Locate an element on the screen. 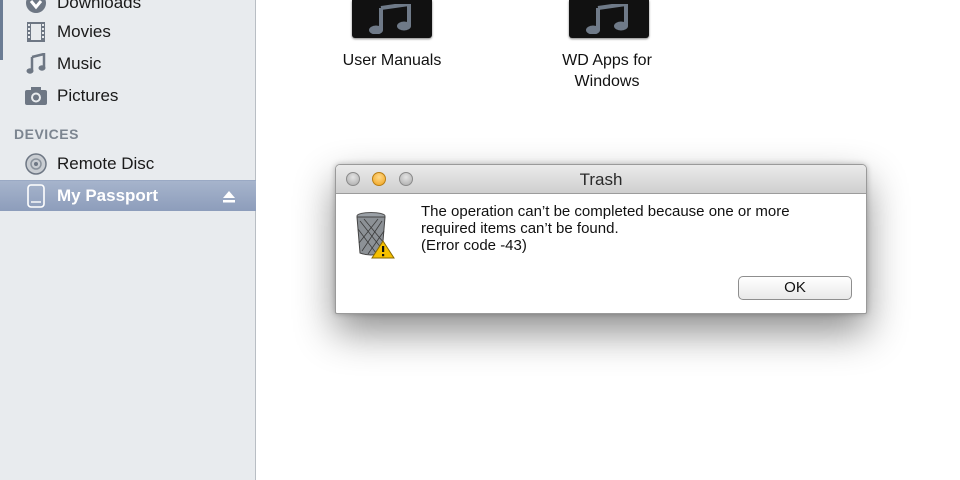  file-label-line: WD Apps for is located at coordinates (607, 60).